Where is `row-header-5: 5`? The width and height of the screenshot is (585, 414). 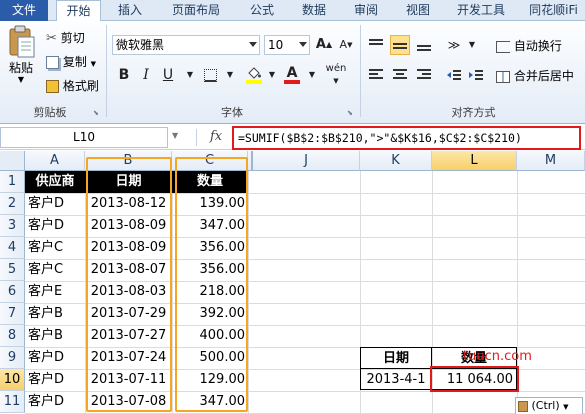 row-header-5: 5 is located at coordinates (12, 270).